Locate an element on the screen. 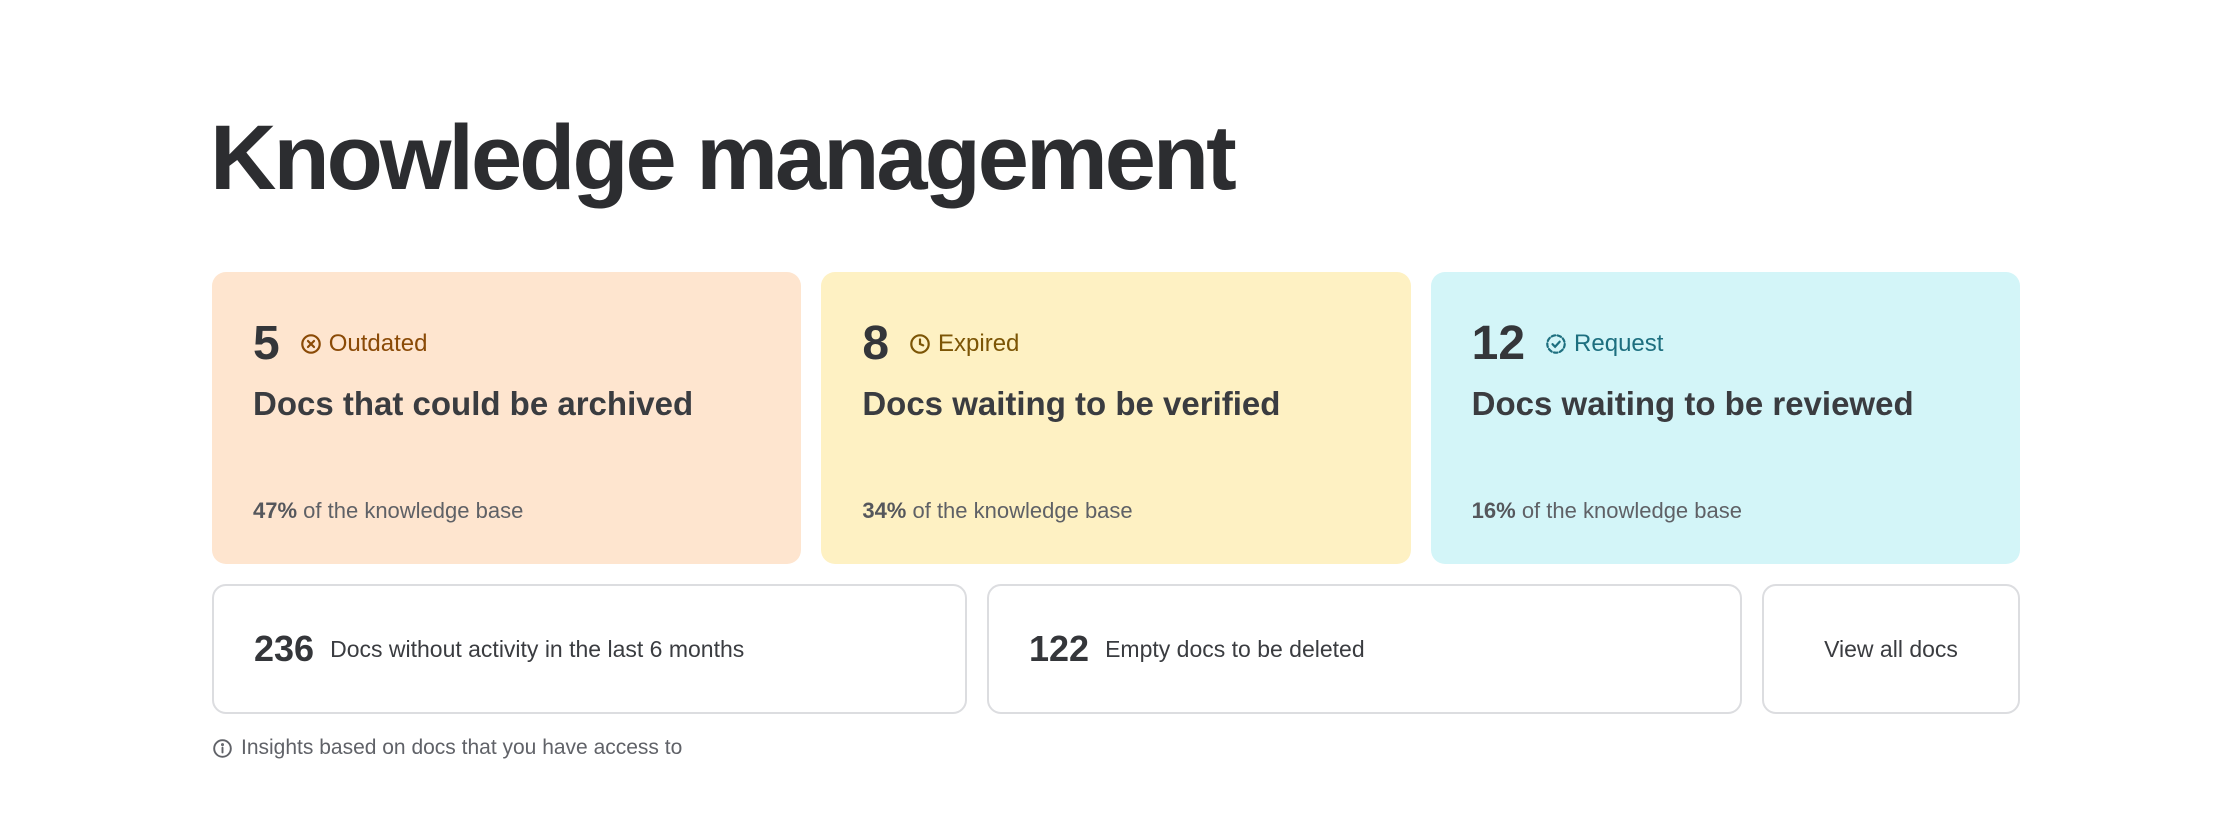 This screenshot has width=2232, height=840. view-all-docs-label: View all docs is located at coordinates (1891, 648).